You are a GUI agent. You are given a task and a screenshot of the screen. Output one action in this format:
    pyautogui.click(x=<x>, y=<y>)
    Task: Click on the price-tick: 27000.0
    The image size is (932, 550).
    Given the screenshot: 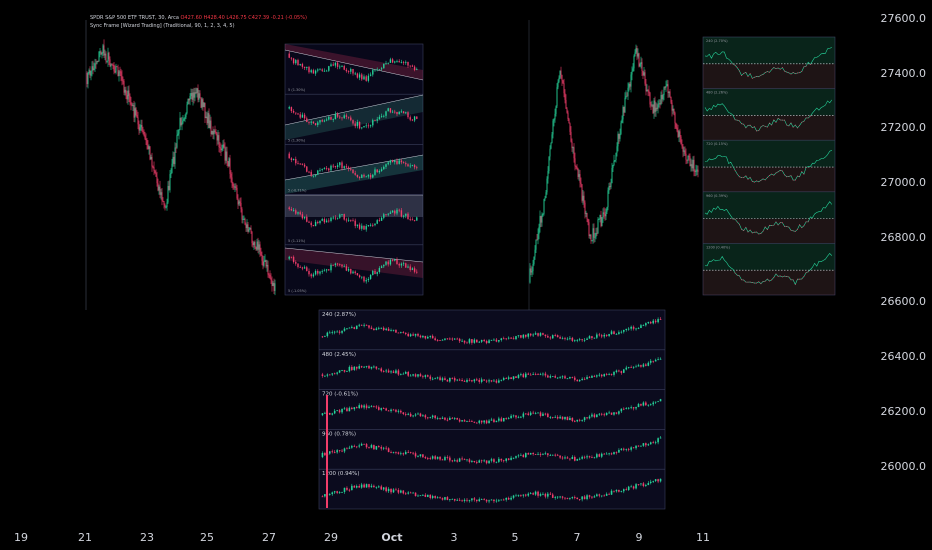 What is the action you would take?
    pyautogui.click(x=903, y=182)
    